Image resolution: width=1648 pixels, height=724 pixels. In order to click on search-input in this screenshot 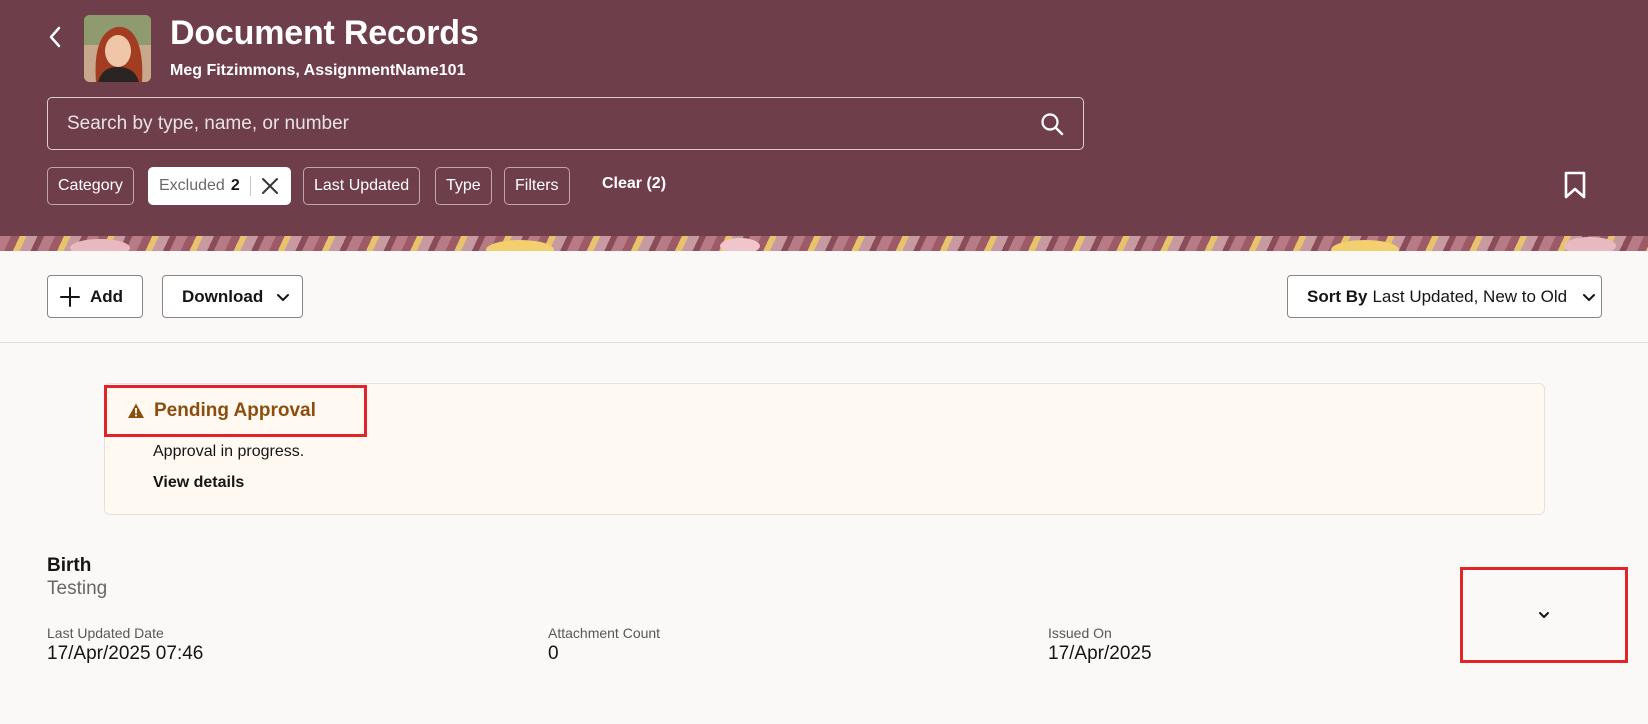, I will do `click(538, 123)`.